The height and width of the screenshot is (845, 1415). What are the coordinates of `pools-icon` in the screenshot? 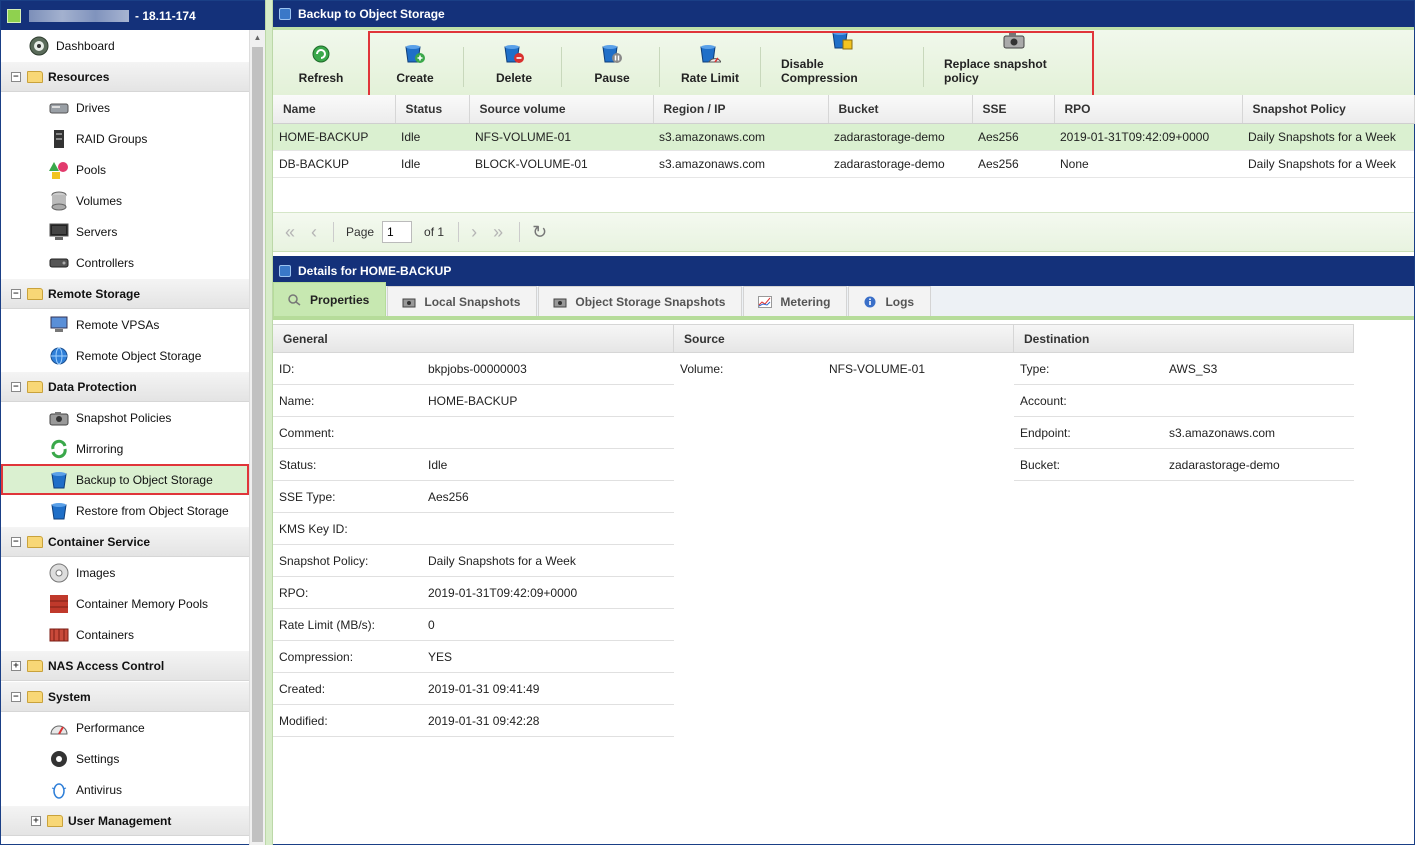 It's located at (59, 170).